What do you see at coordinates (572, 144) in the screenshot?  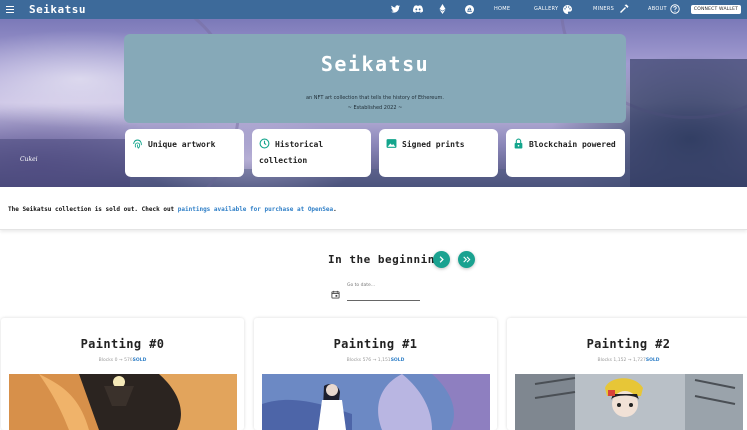 I see `feature-label: Blockchain powered` at bounding box center [572, 144].